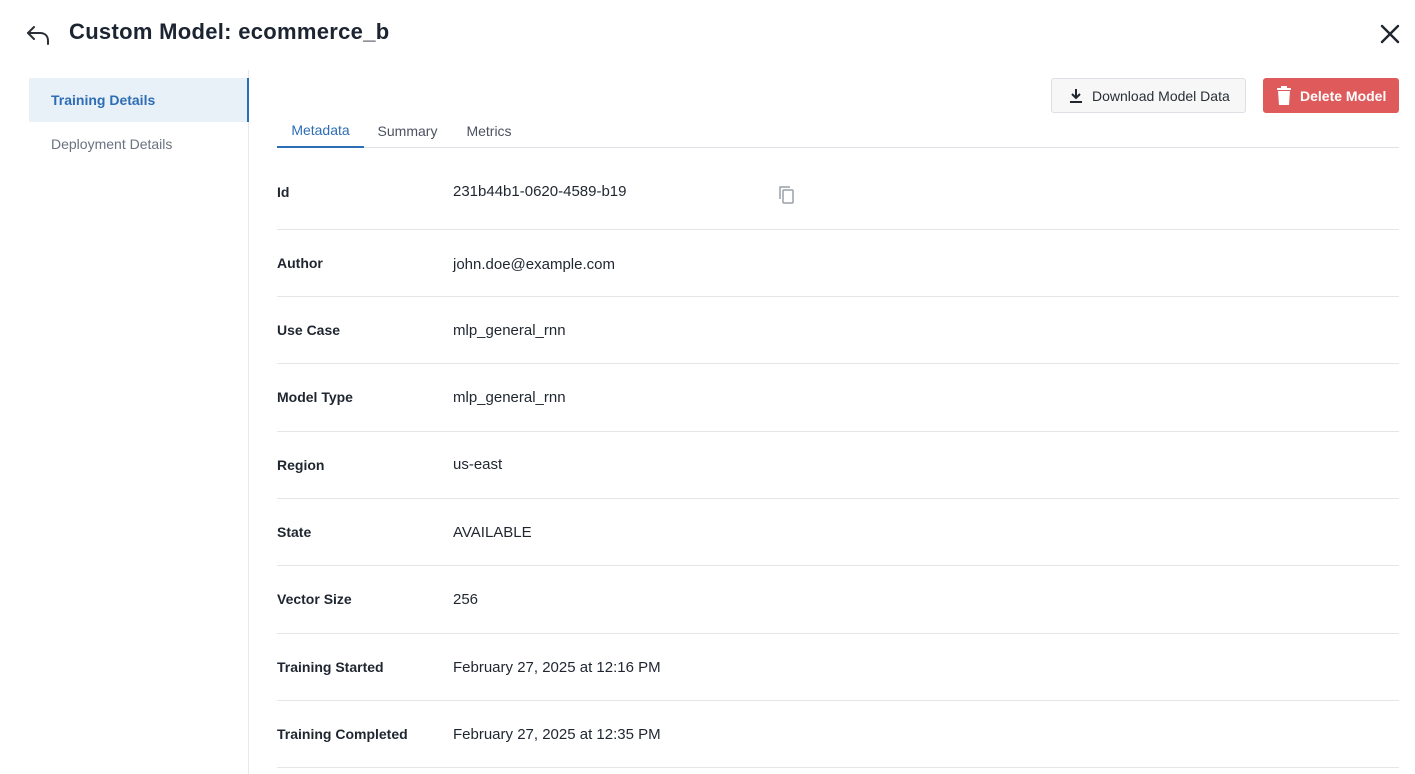  Describe the element at coordinates (557, 667) in the screenshot. I see `row-value: February 27, 2025 at 12:16 PM` at that location.